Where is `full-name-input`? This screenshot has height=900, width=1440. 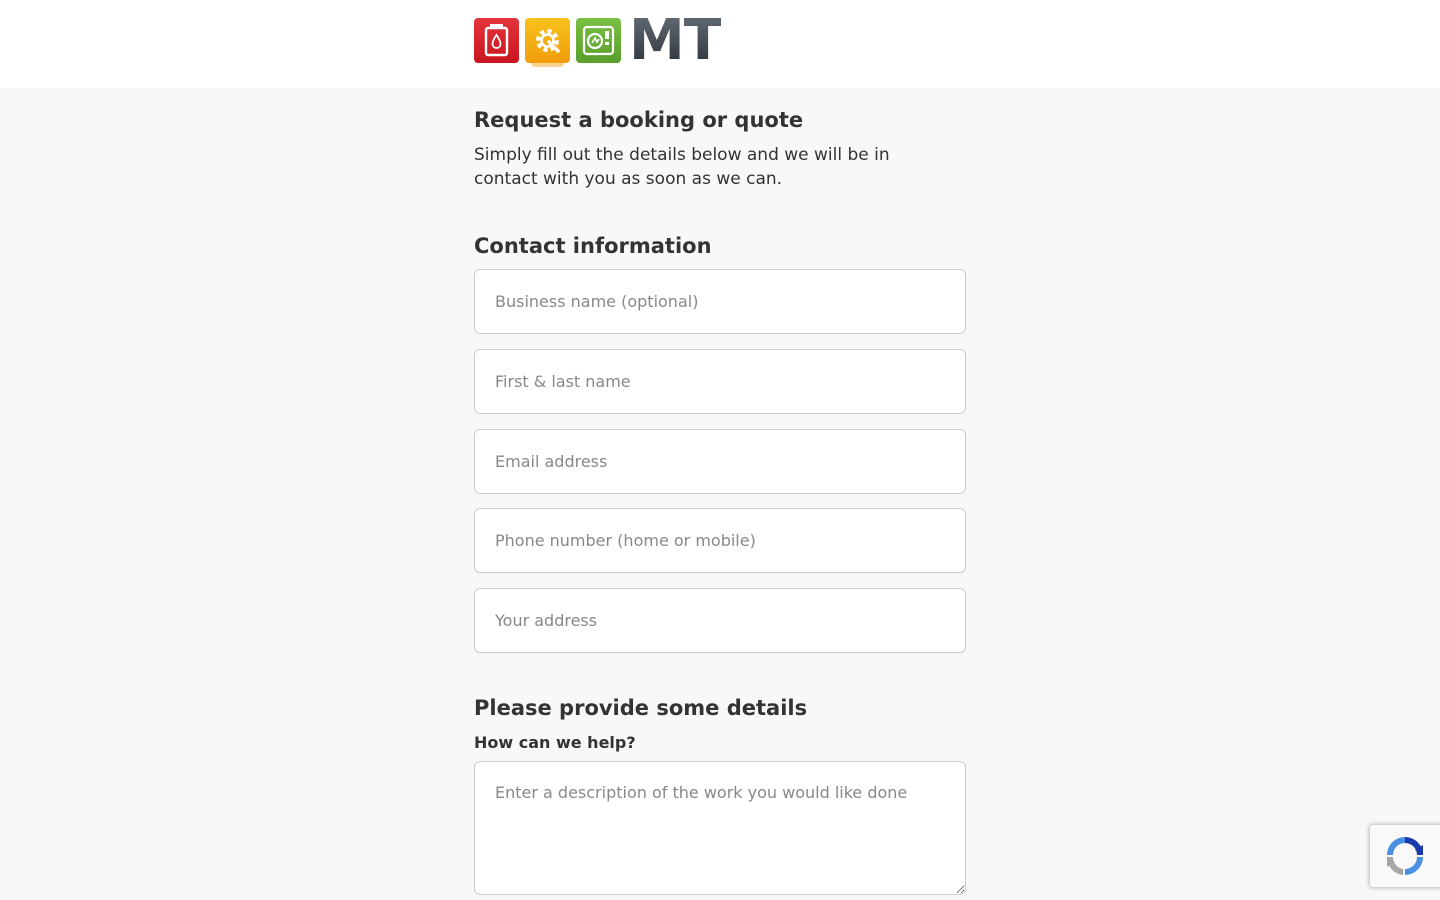 full-name-input is located at coordinates (720, 381).